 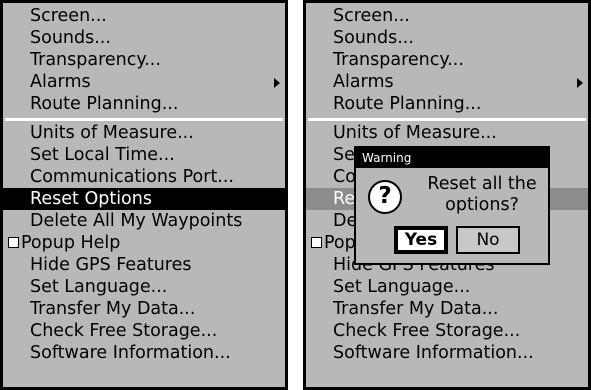 I want to click on menu-item-hide-gps-features: Hide GPS Features, so click(x=144, y=265).